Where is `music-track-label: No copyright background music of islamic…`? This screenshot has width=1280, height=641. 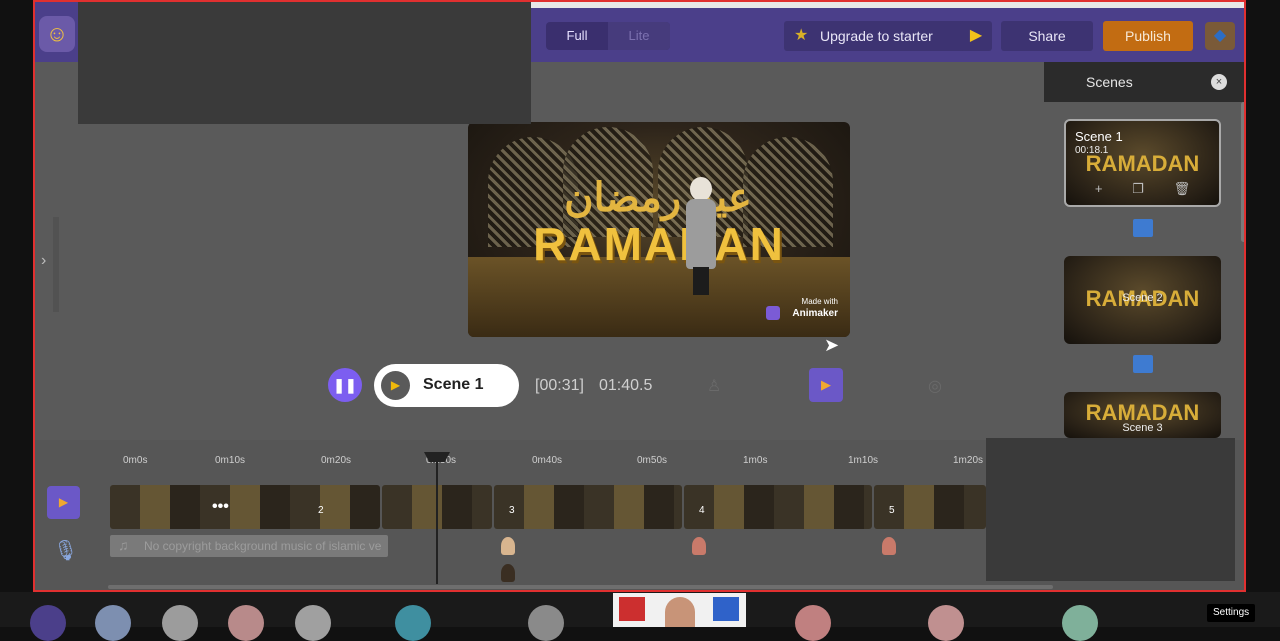 music-track-label: No copyright background music of islamic… is located at coordinates (263, 546).